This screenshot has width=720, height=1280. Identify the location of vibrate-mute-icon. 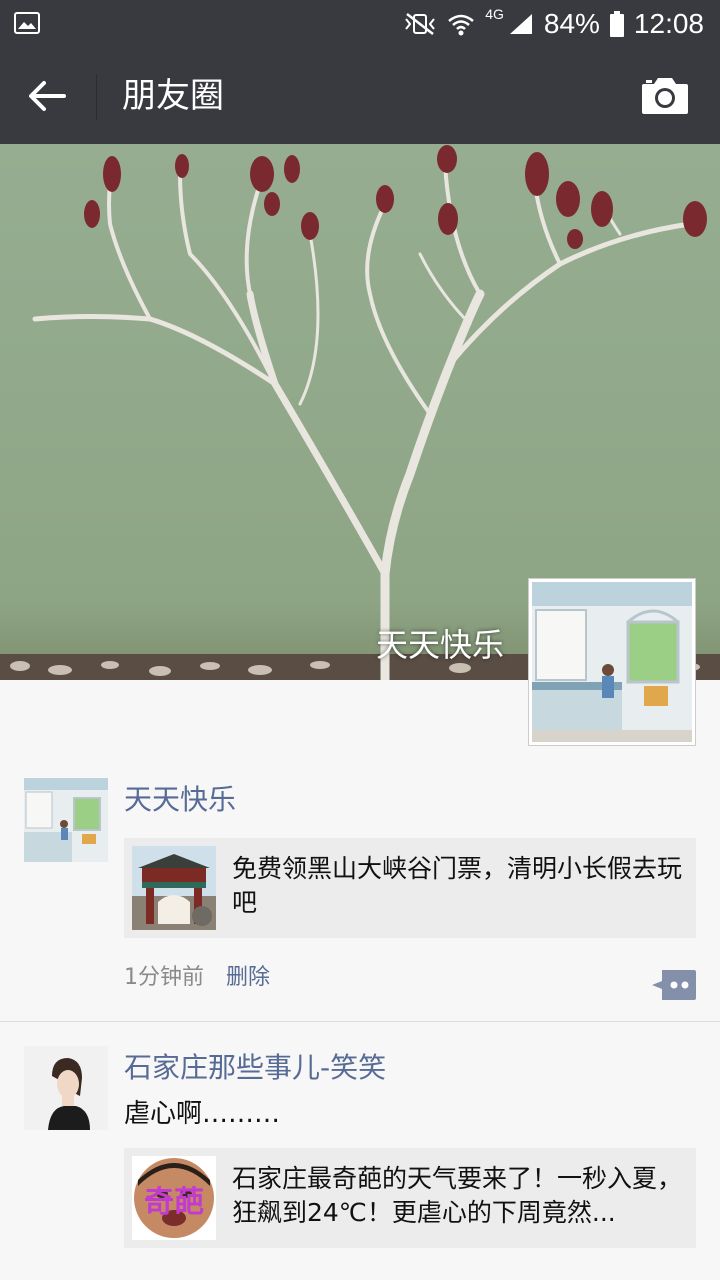
(420, 24).